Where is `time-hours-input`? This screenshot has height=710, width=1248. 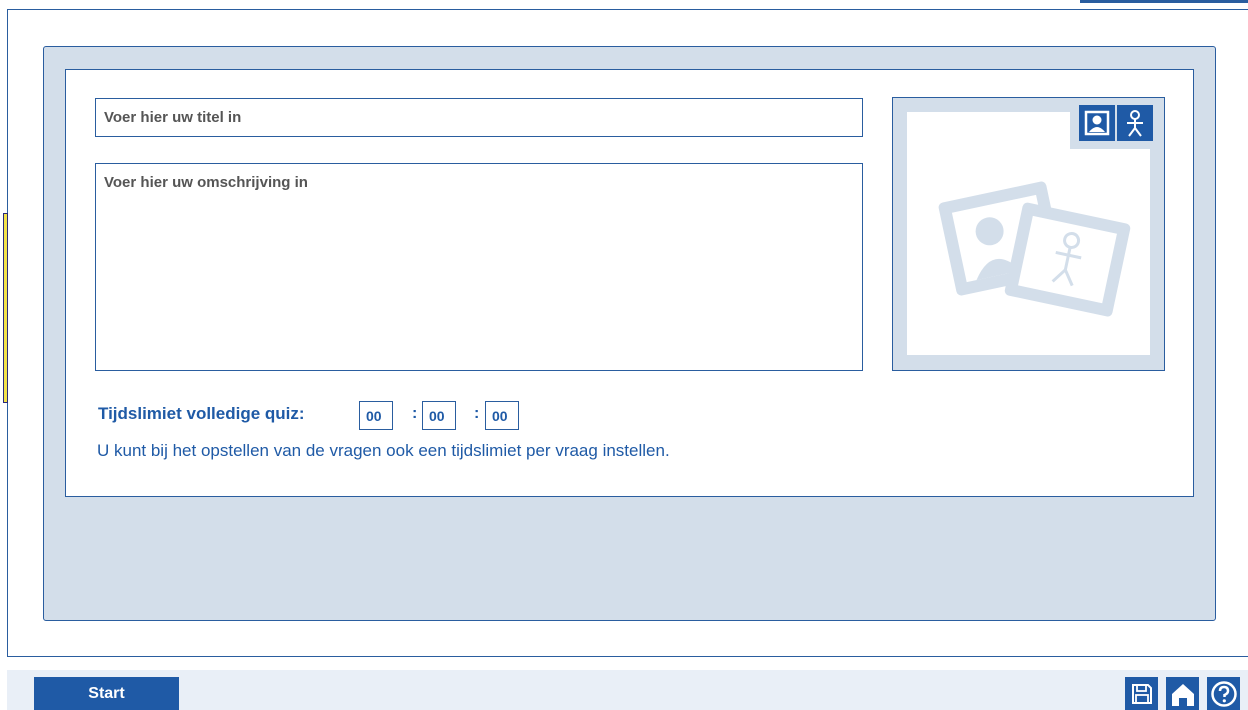
time-hours-input is located at coordinates (376, 415).